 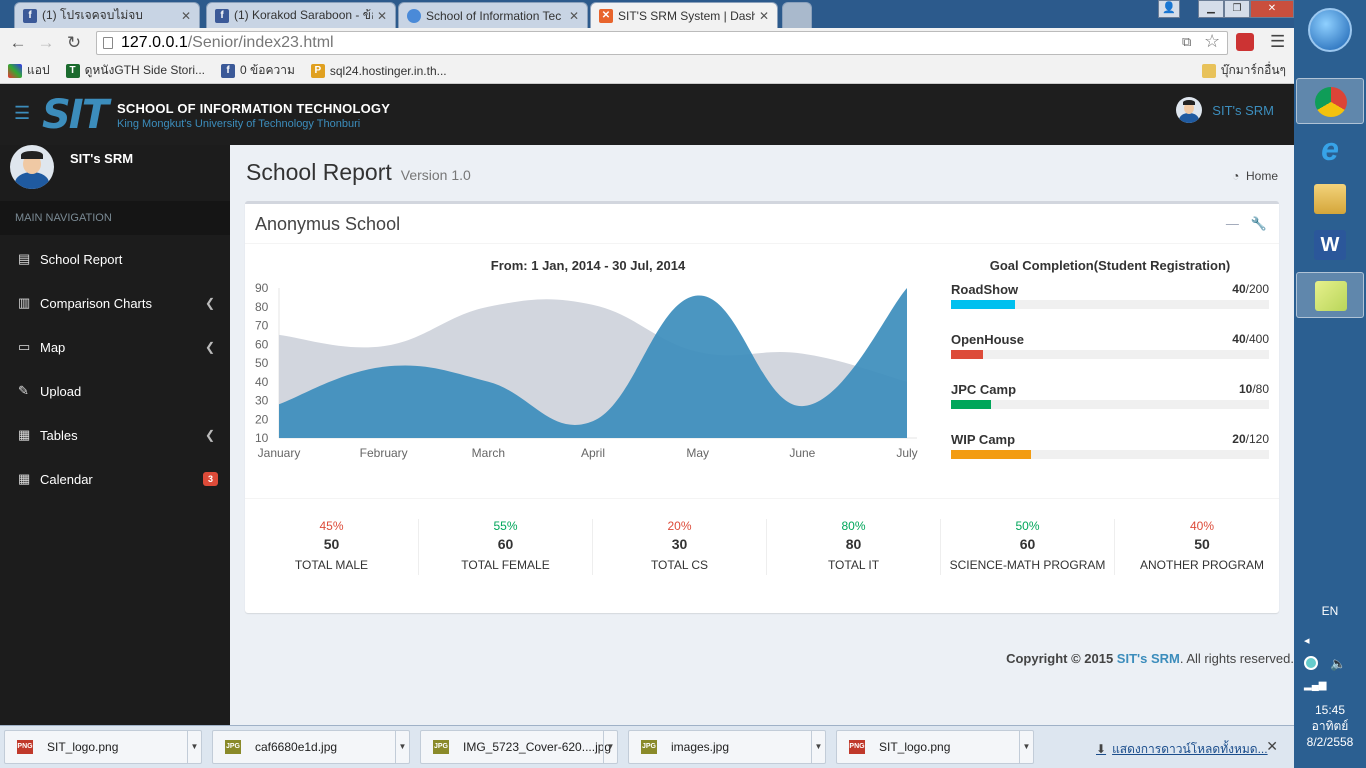 I want to click on user-profile-icon: 👤, so click(x=1169, y=9).